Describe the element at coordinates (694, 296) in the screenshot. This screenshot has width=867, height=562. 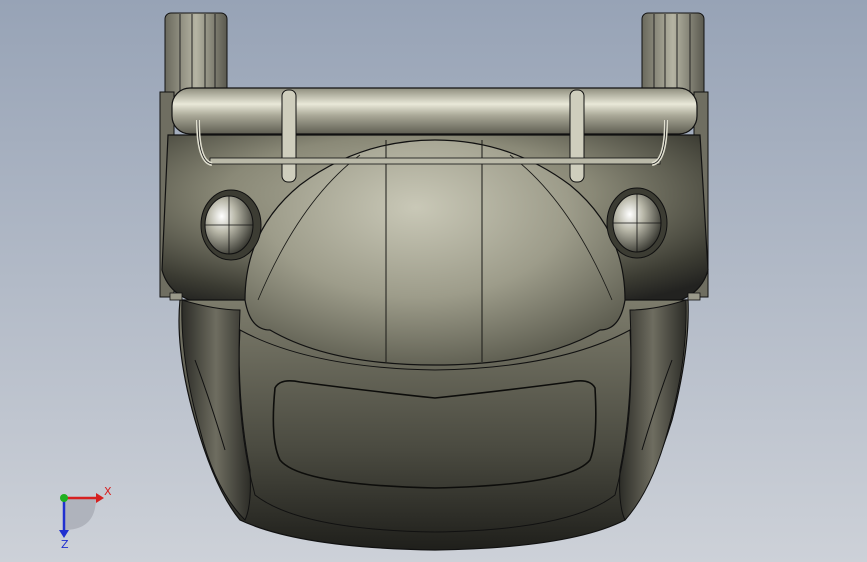
I see `right-mount-tab` at that location.